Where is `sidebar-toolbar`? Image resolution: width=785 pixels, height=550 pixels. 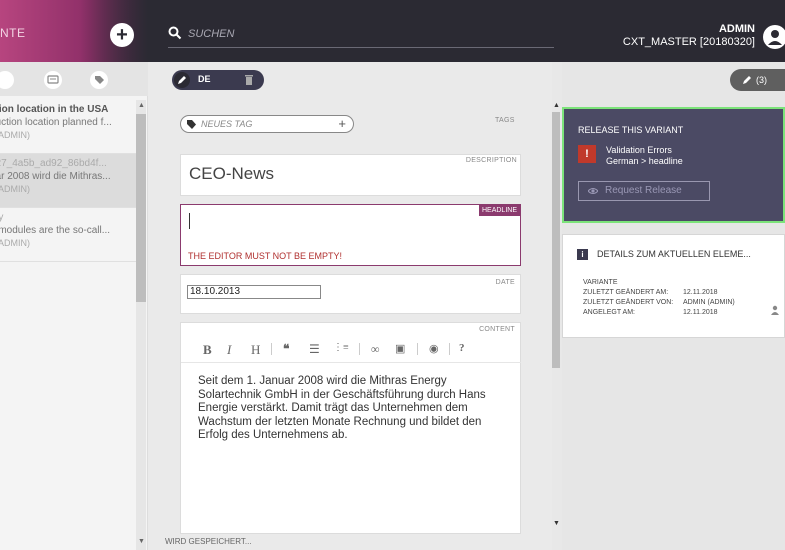 sidebar-toolbar is located at coordinates (74, 79).